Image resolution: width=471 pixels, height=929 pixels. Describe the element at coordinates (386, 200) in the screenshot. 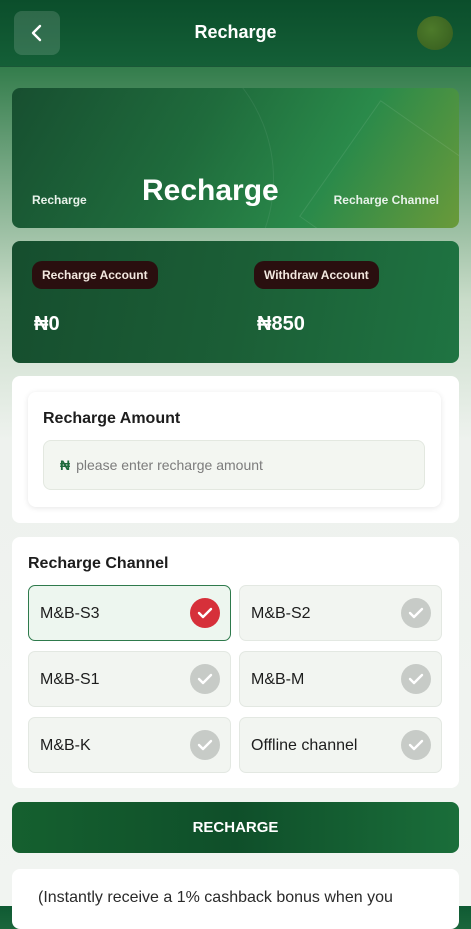

I see `banner-right-label: Recharge Channel` at that location.